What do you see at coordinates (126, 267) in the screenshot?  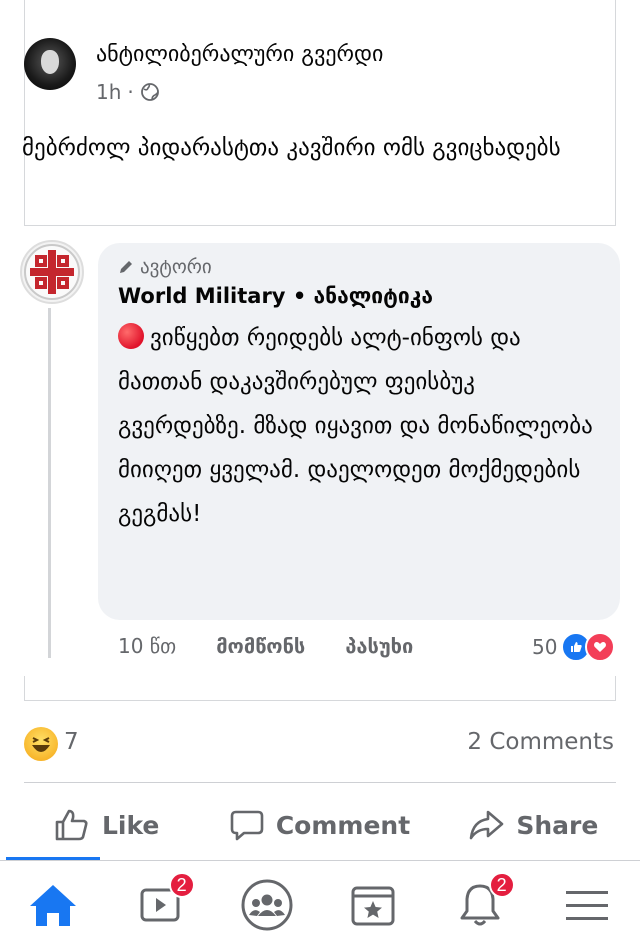 I see `pencil-icon` at bounding box center [126, 267].